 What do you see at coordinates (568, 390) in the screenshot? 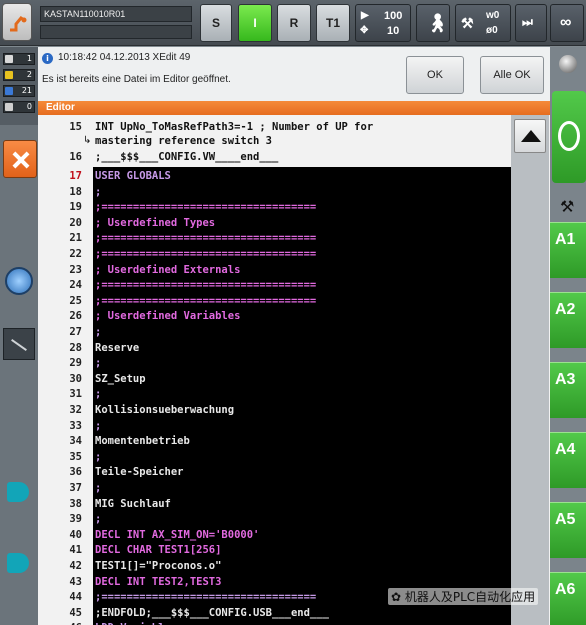
I see `axis-key-a3: A3` at bounding box center [568, 390].